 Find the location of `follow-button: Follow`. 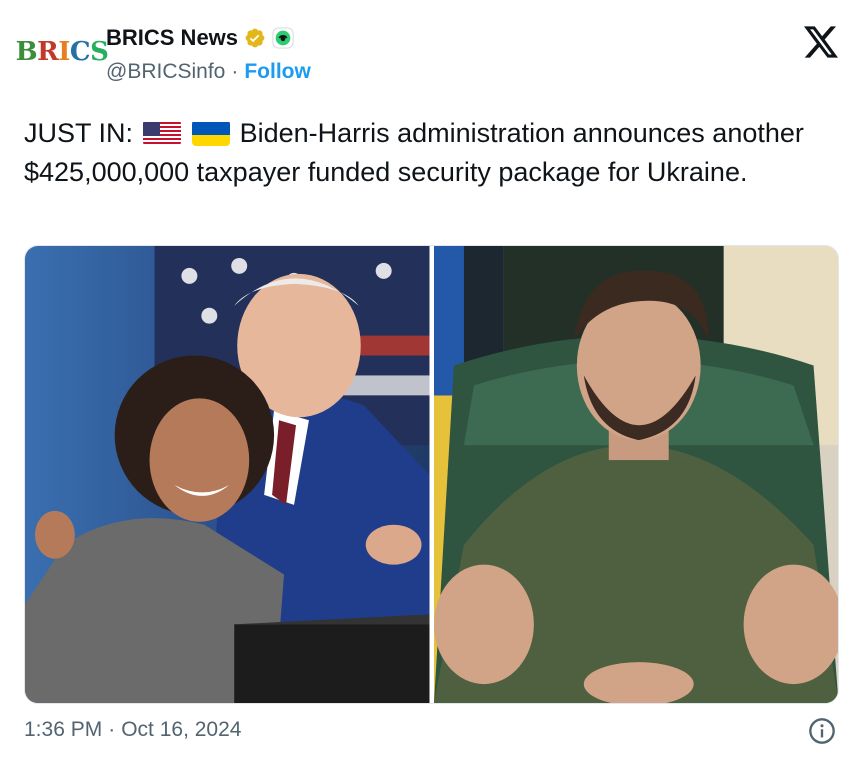

follow-button: Follow is located at coordinates (277, 72).